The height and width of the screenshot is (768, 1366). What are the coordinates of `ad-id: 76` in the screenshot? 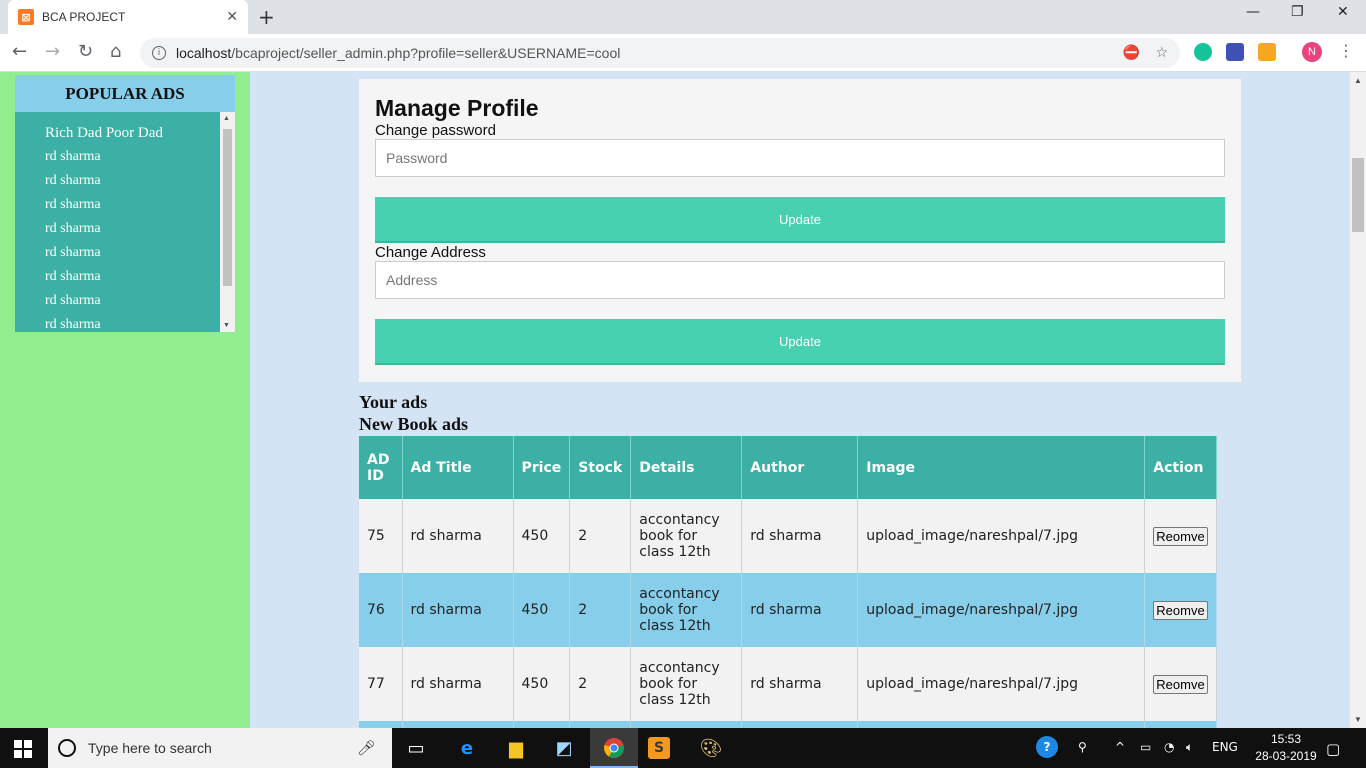 It's located at (381, 610).